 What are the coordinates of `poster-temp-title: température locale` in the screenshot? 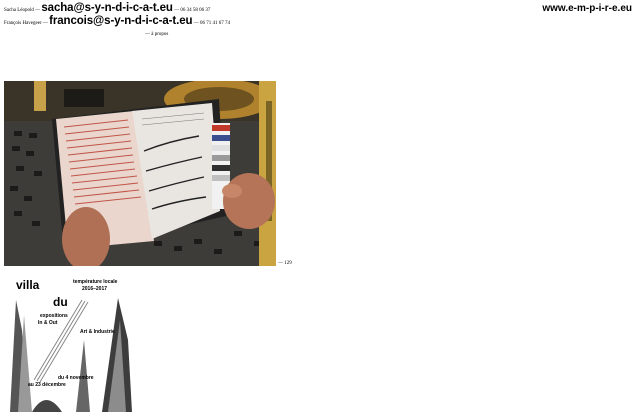 It's located at (95, 282).